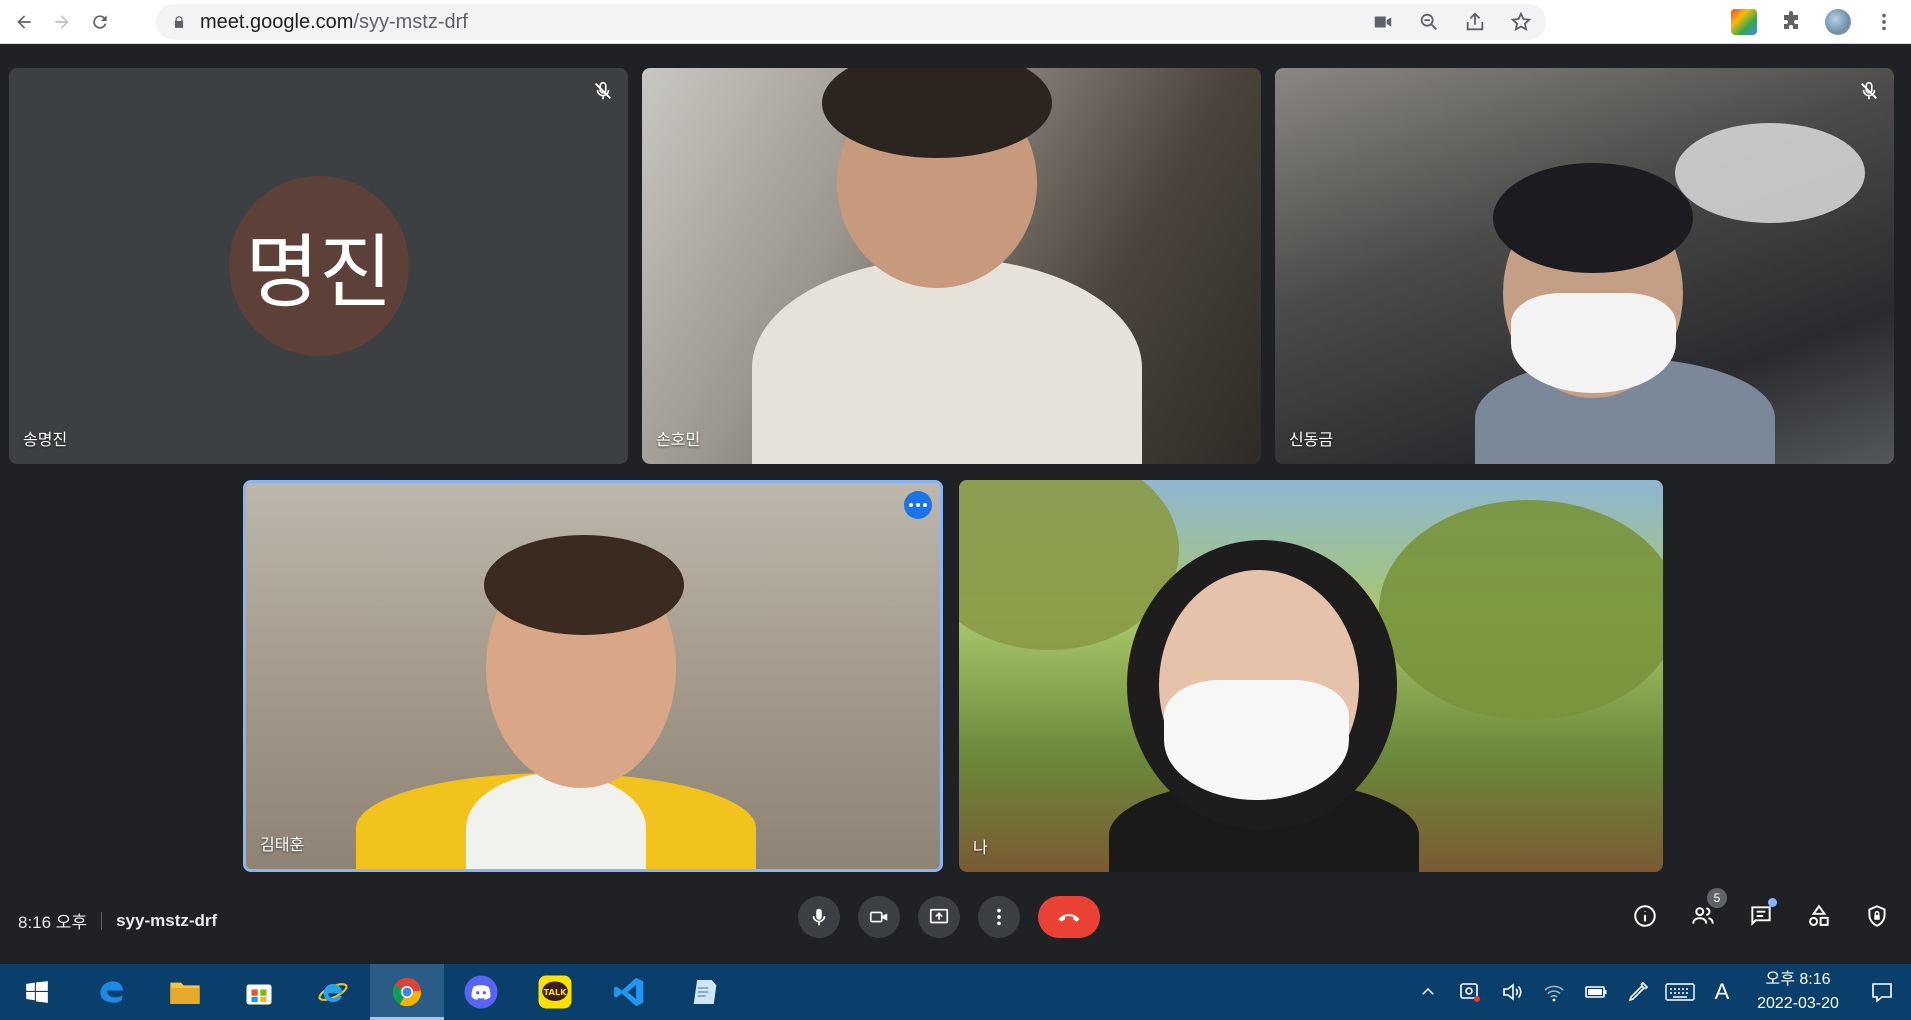 The width and height of the screenshot is (1911, 1020). I want to click on taskbar-chrome, so click(407, 992).